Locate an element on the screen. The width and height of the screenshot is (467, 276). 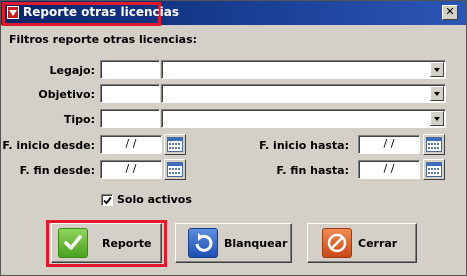
f-inicio-desde-input: / / is located at coordinates (131, 144).